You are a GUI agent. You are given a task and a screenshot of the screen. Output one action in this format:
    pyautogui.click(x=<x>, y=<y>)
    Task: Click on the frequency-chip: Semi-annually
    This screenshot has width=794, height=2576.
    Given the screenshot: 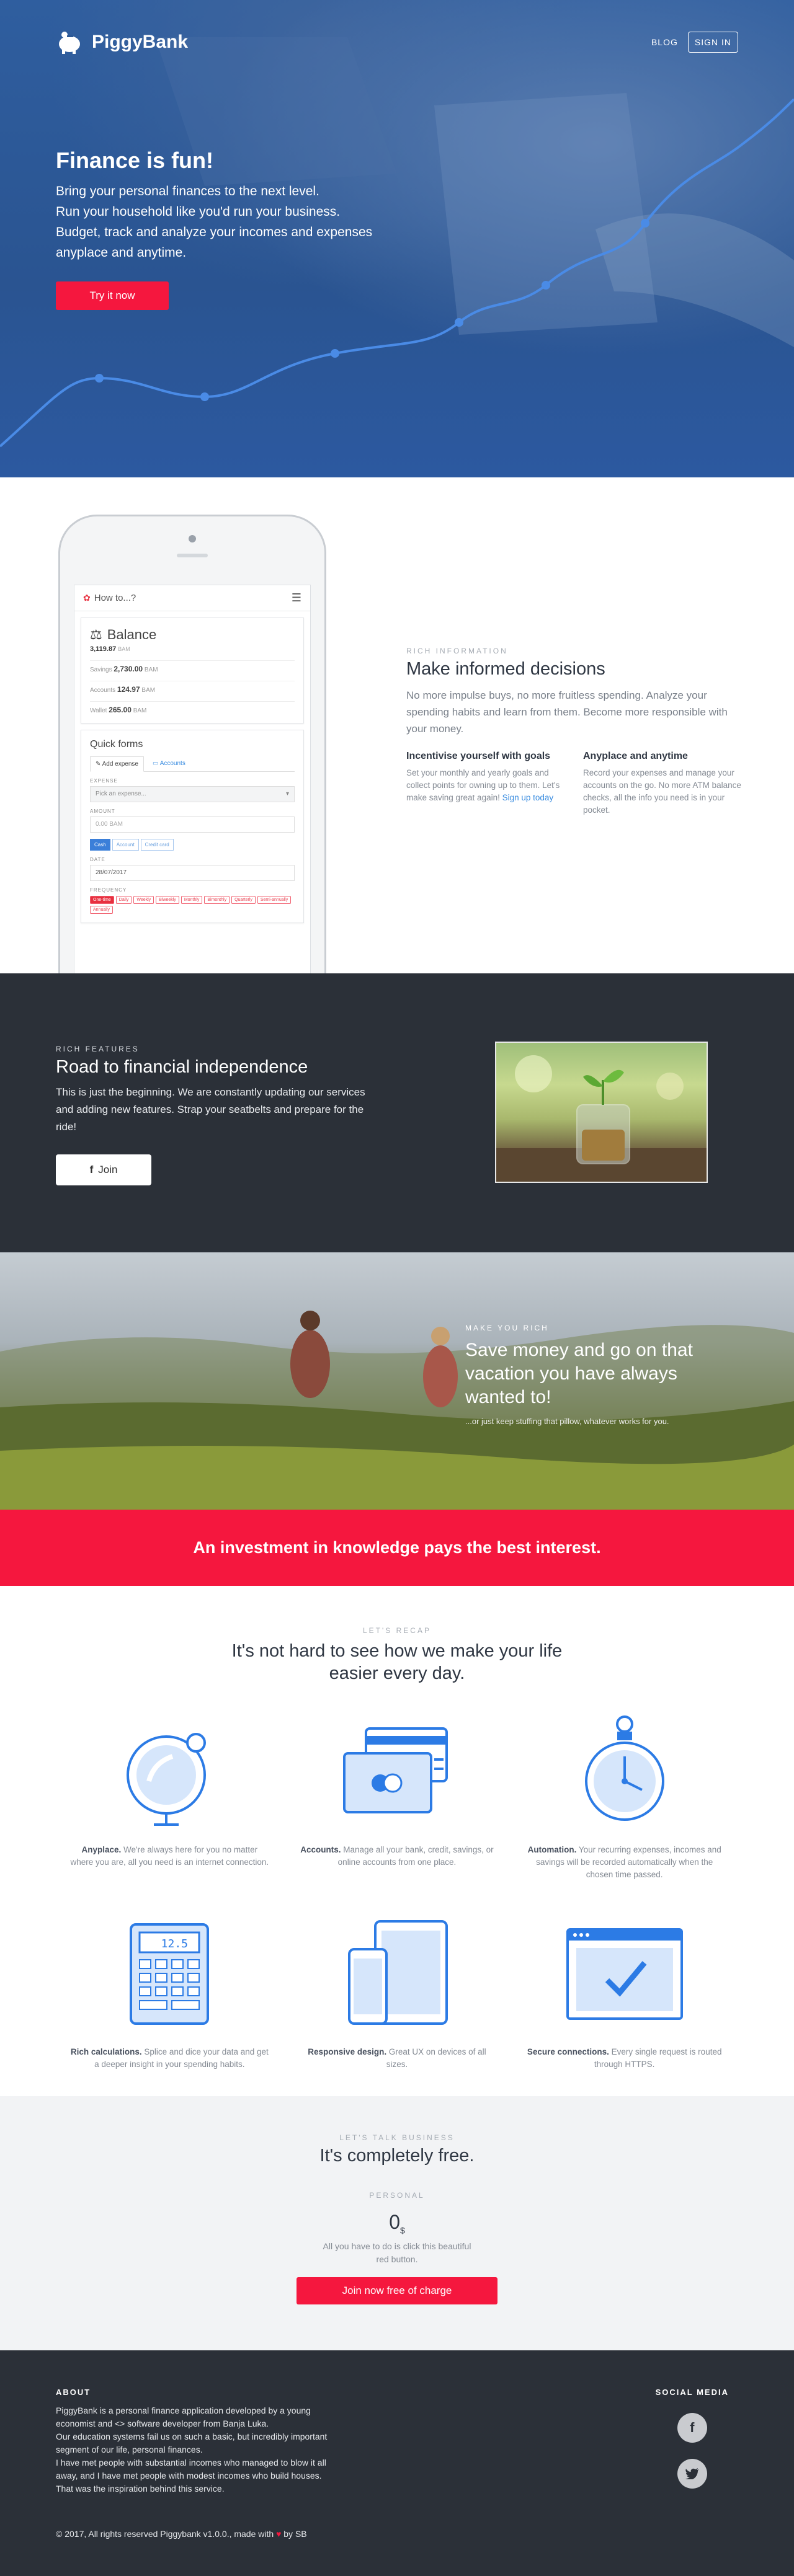 What is the action you would take?
    pyautogui.click(x=275, y=900)
    